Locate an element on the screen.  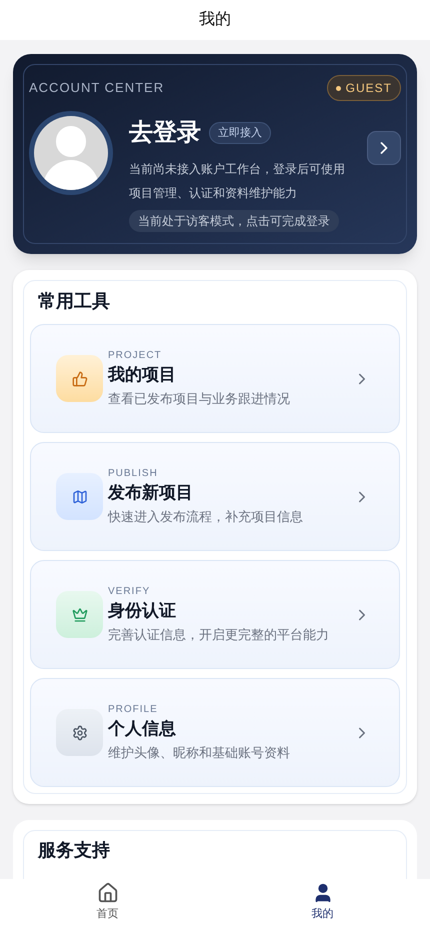
section-title: 服务支持 is located at coordinates (74, 850).